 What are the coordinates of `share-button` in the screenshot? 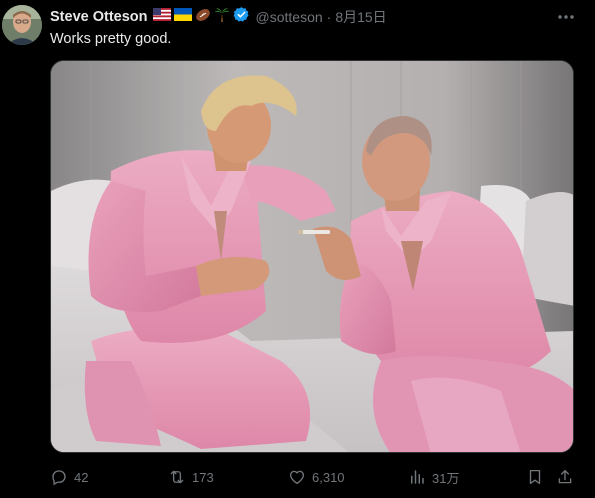 It's located at (568, 477).